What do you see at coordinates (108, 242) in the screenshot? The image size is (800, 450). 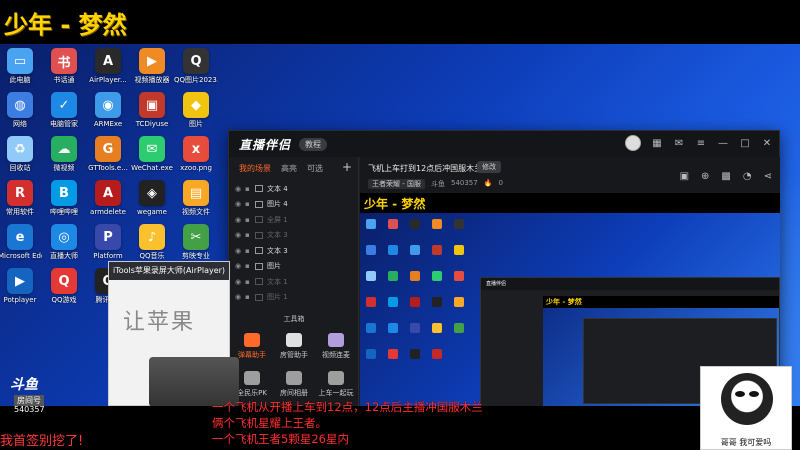 I see `desktop-icon: P Platform` at bounding box center [108, 242].